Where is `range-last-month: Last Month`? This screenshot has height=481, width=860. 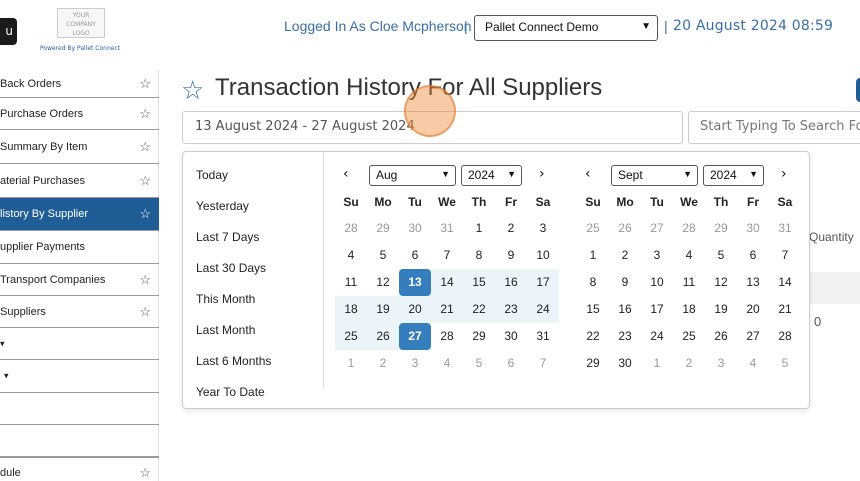
range-last-month: Last Month is located at coordinates (225, 330).